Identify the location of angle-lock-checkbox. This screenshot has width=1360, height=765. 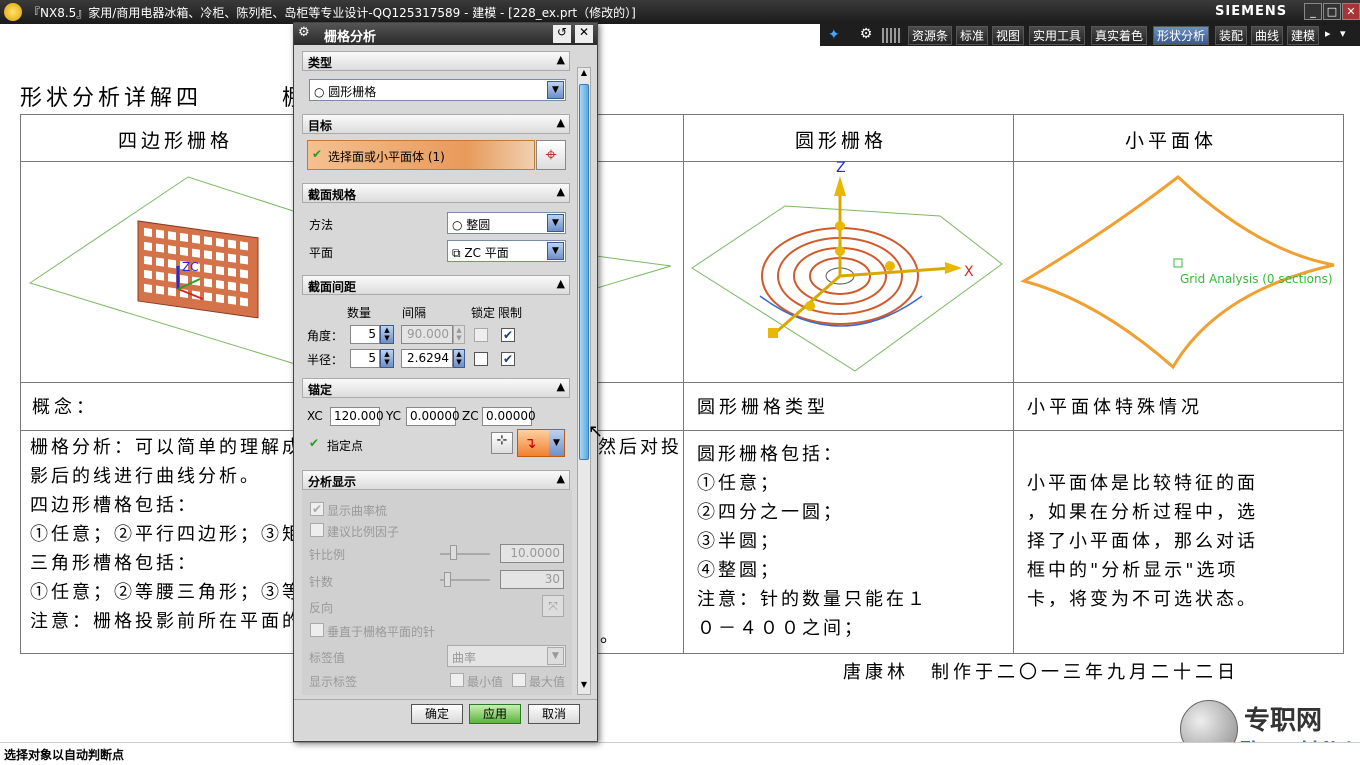
(481, 335).